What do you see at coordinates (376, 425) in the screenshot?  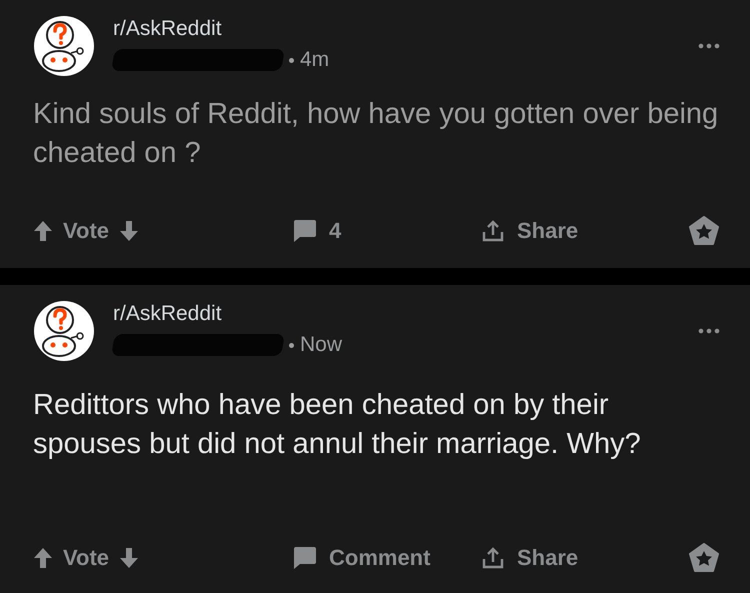 I see `post-title: Redittors who have been cheated on by their spouses but did not annul their marriage. Why?` at bounding box center [376, 425].